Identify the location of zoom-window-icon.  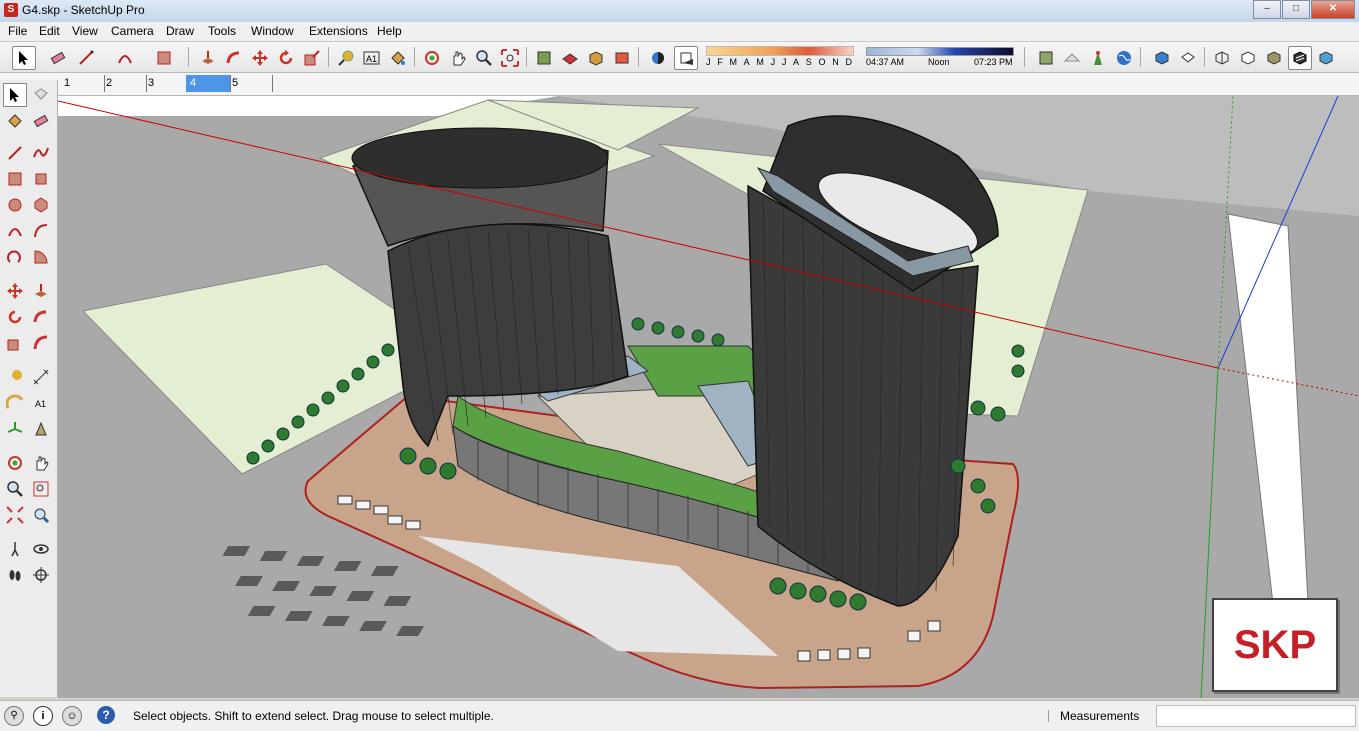
(41, 489).